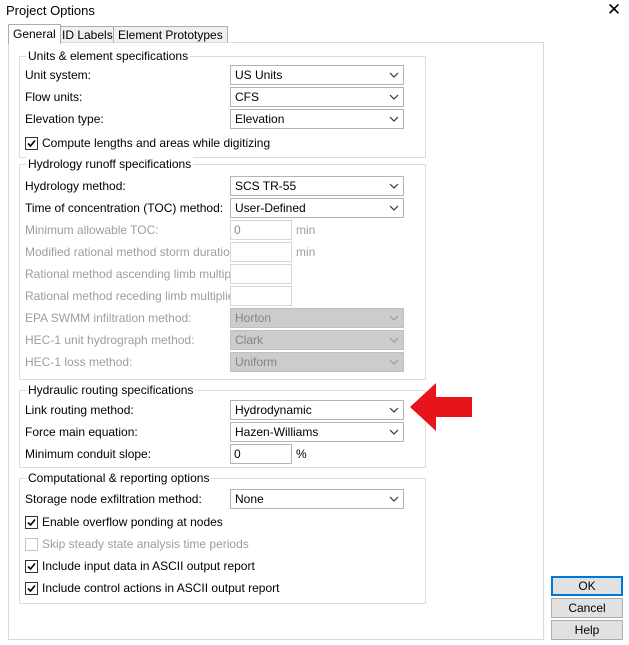  I want to click on toc-method-select: User-Defined, so click(317, 208).